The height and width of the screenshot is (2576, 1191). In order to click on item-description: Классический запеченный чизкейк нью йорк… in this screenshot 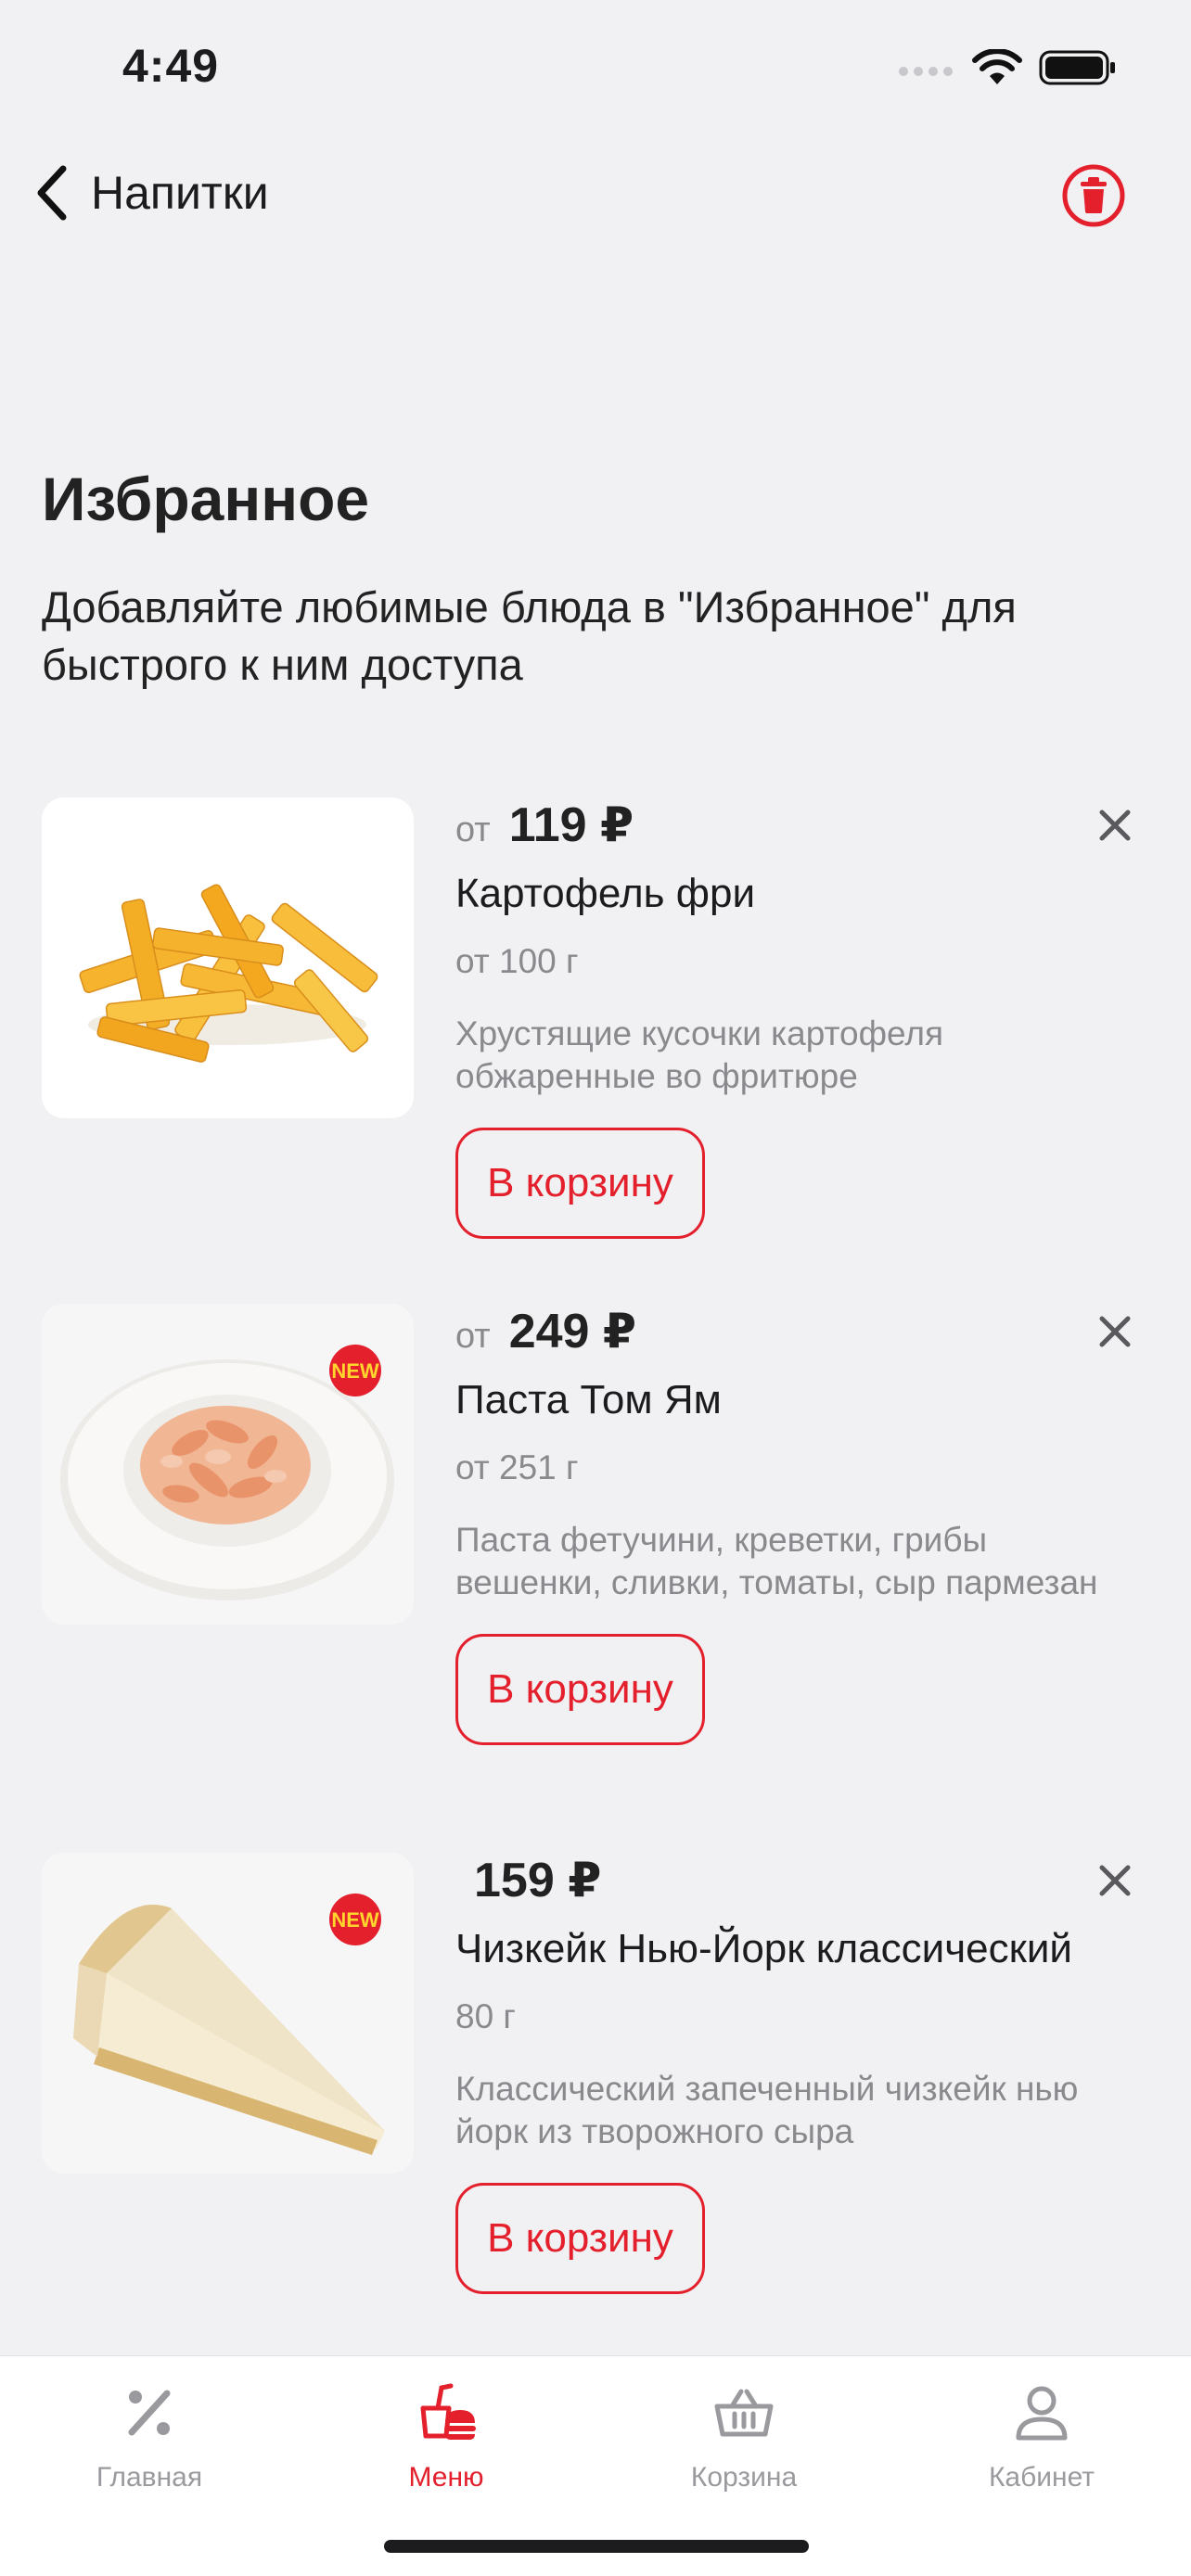, I will do `click(767, 2110)`.